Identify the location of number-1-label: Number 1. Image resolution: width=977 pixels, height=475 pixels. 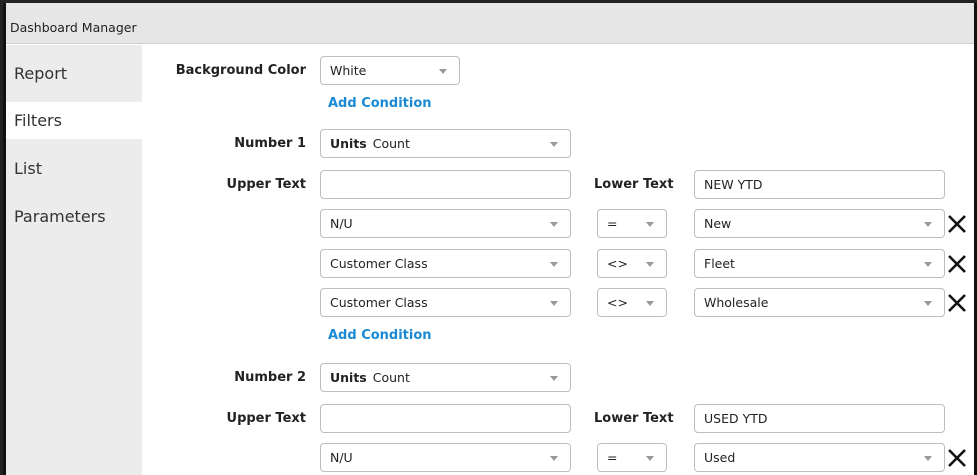
(270, 143).